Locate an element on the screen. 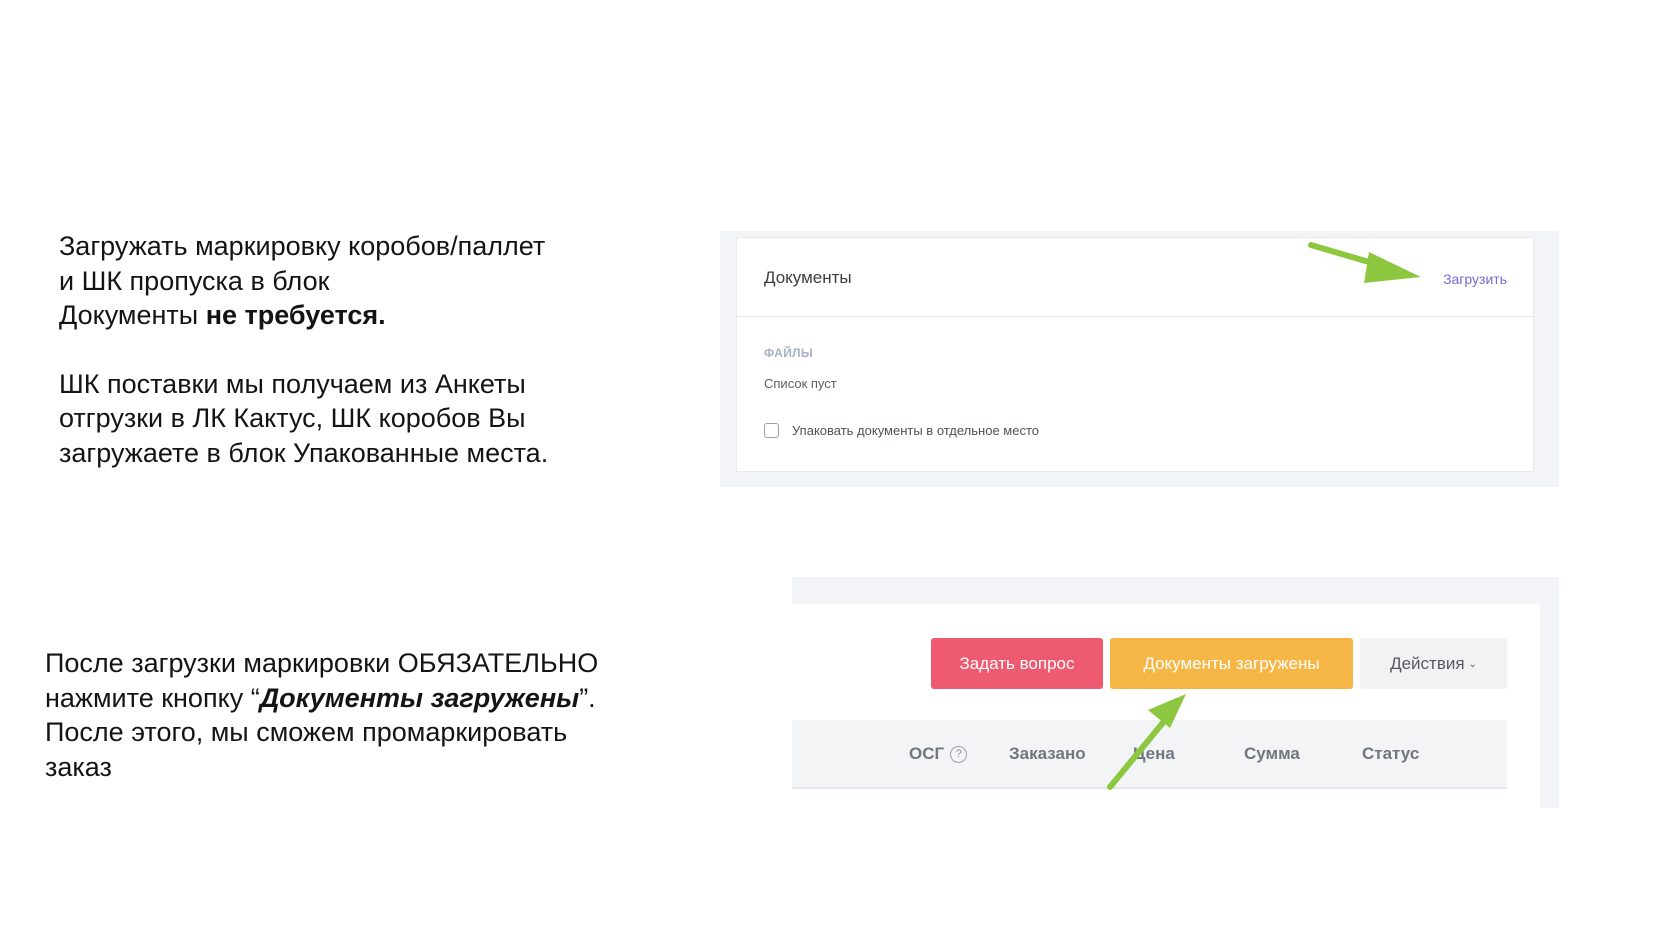 The width and height of the screenshot is (1680, 945). instruction-line: загружаете в блок Упакованные места. is located at coordinates (359, 453).